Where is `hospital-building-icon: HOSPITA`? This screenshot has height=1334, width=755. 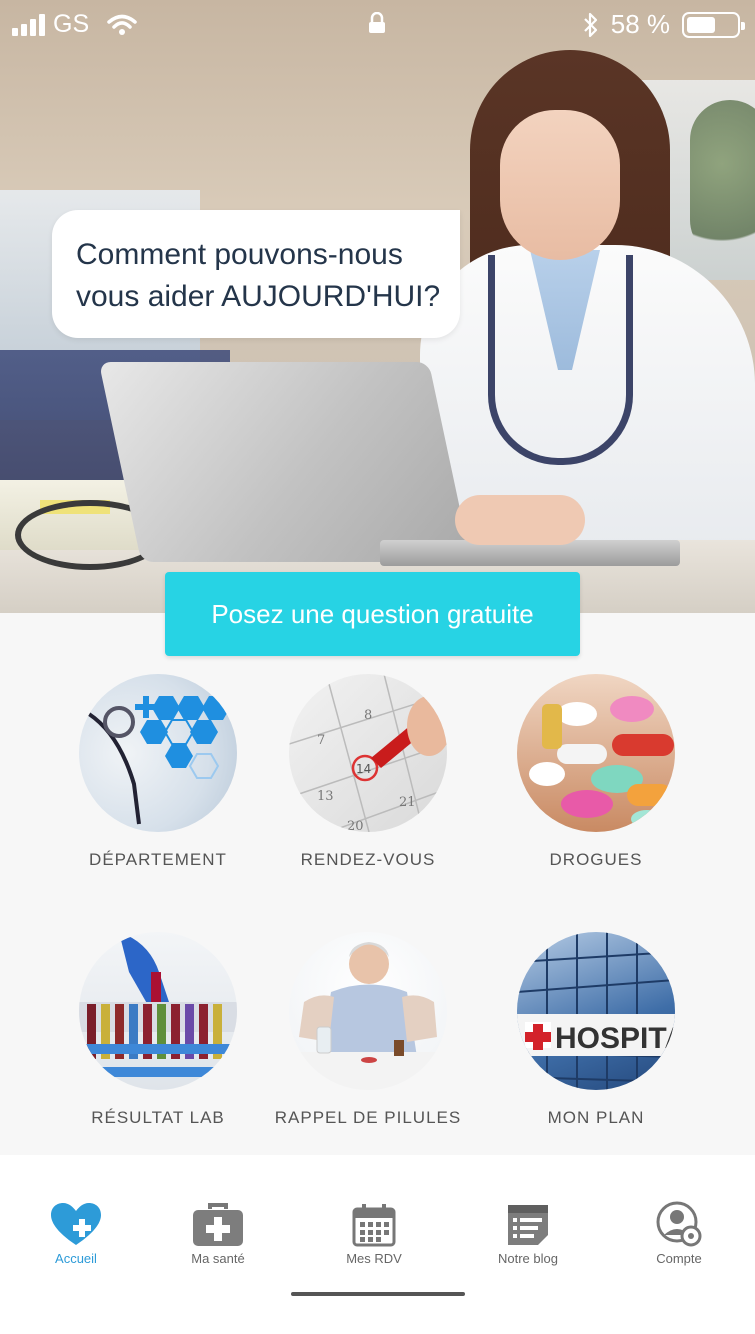
hospital-building-icon: HOSPITA is located at coordinates (596, 1011).